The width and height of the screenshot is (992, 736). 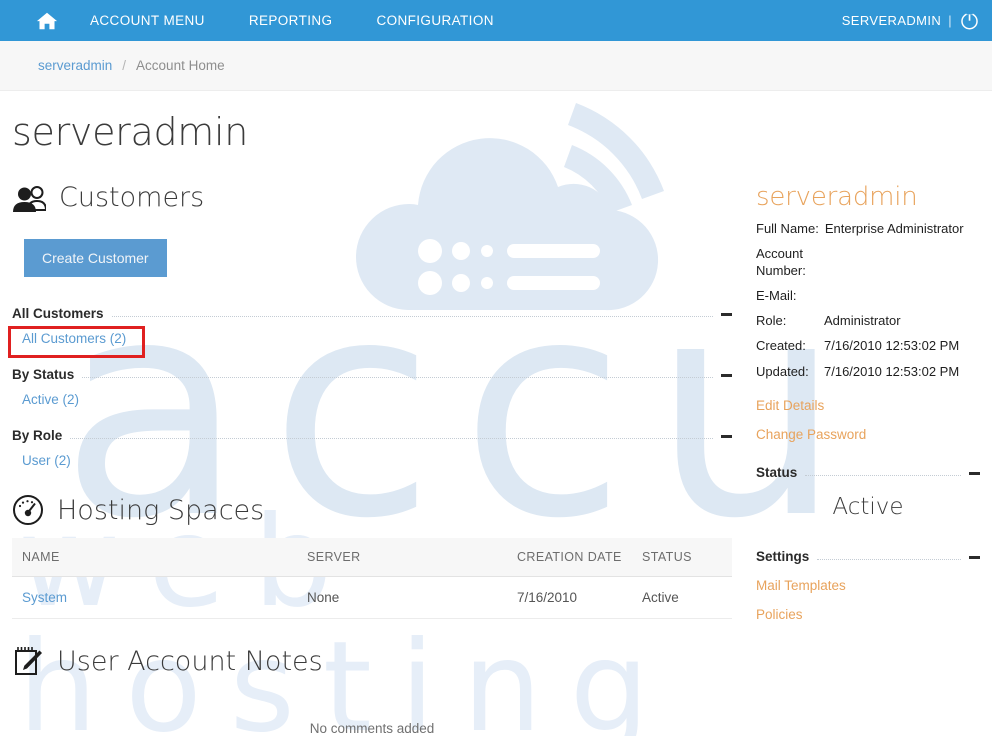 I want to click on settings-section-header: Settings, so click(x=868, y=554).